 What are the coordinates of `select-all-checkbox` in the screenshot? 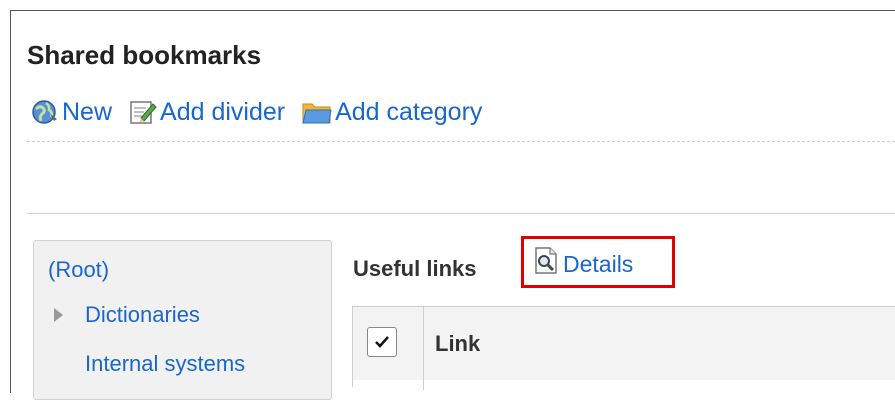 It's located at (382, 342).